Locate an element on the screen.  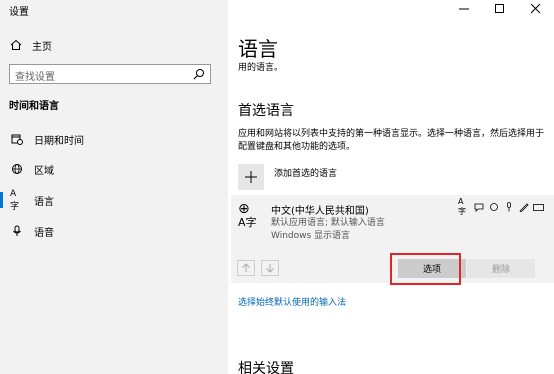
page-title: 语言 is located at coordinates (258, 49).